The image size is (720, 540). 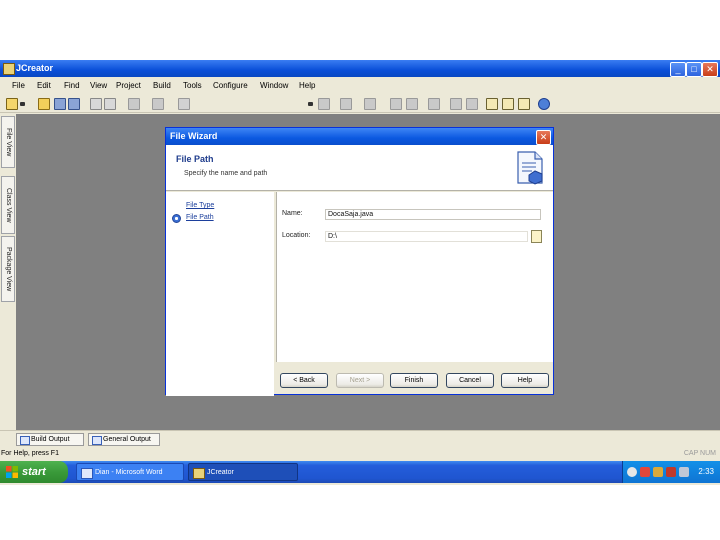 I want to click on tab-build-output-label: Build Output, so click(x=50, y=439).